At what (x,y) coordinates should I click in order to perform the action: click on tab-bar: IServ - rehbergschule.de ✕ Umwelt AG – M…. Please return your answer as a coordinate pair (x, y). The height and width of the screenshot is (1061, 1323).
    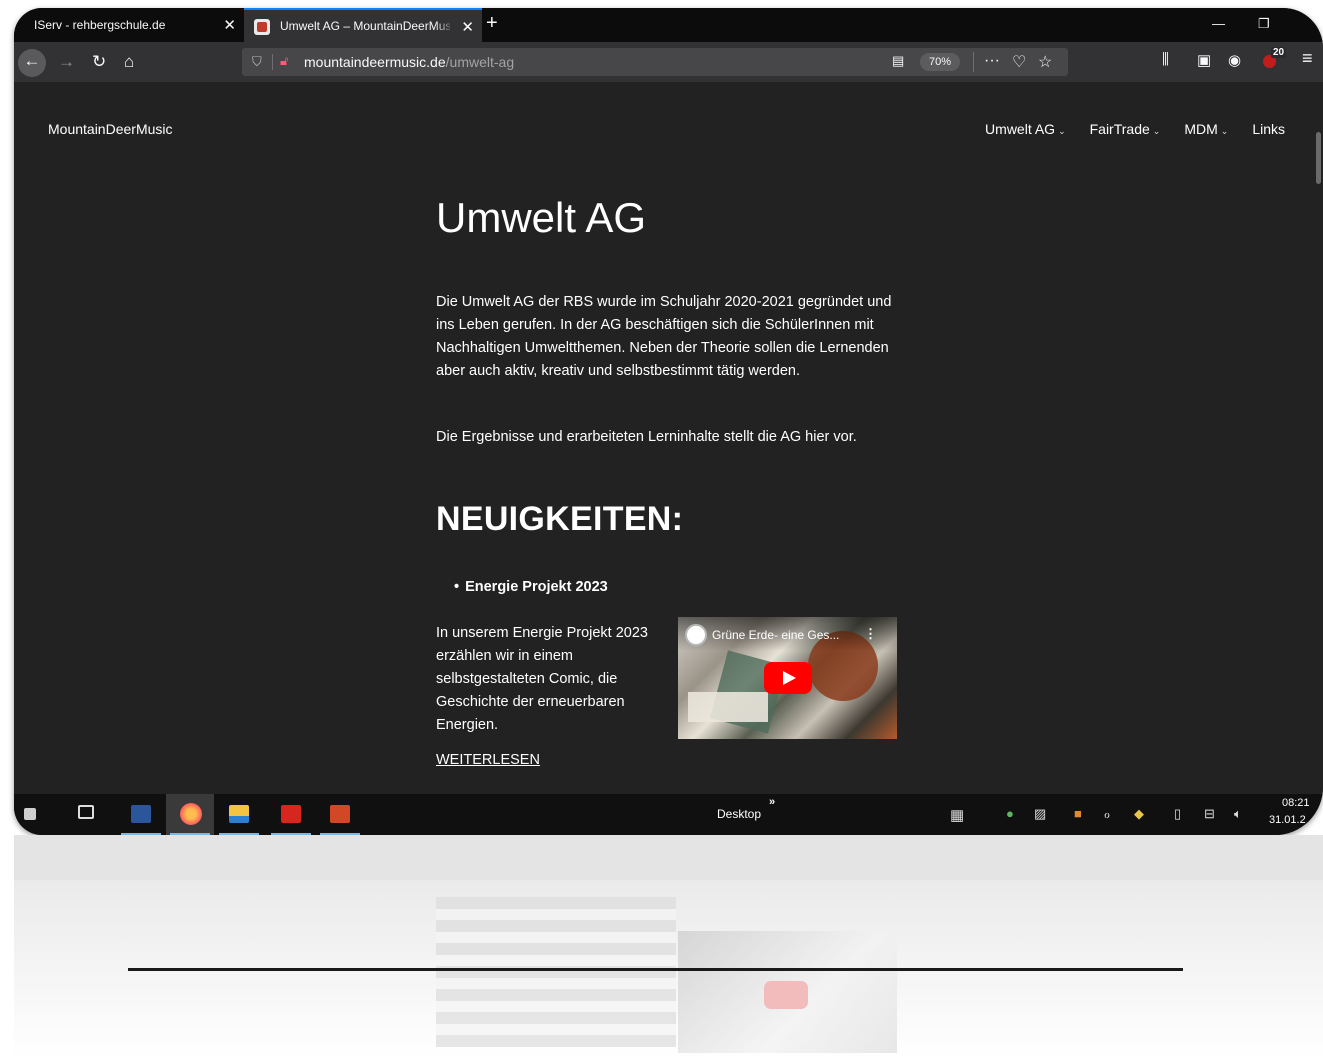
    Looking at the image, I should click on (668, 26).